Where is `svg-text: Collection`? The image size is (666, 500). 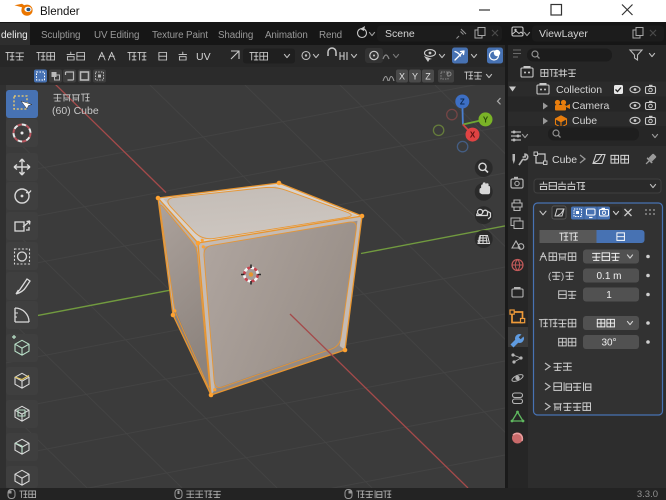
svg-text: Collection is located at coordinates (579, 90).